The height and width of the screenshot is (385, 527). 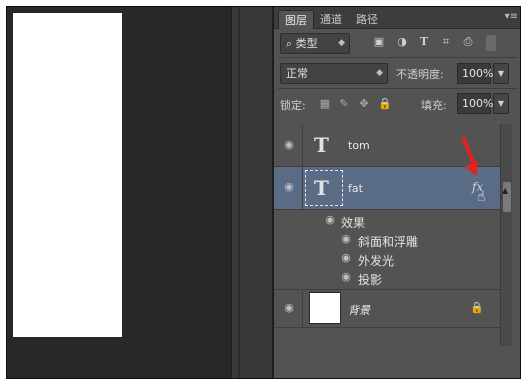 What do you see at coordinates (306, 43) in the screenshot?
I see `filter-kind-label: 类型` at bounding box center [306, 43].